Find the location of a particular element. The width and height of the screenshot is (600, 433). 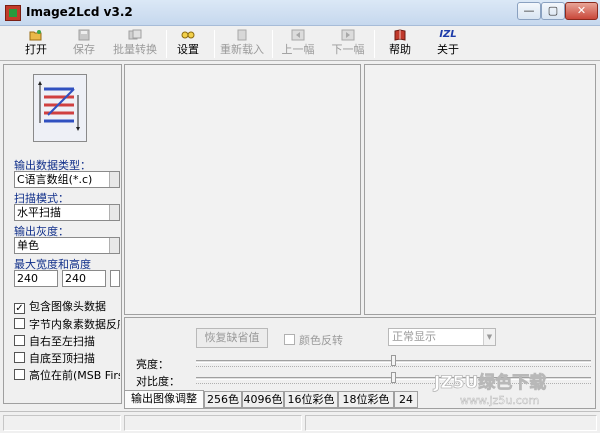

open-folder-icon is located at coordinates (36, 35).